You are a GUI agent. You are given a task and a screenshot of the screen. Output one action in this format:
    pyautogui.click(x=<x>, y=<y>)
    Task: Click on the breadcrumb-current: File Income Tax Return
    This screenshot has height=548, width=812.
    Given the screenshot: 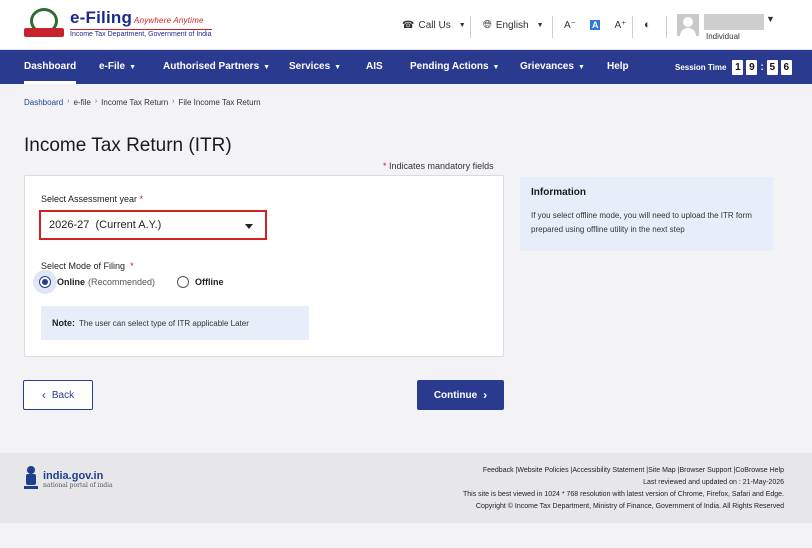 What is the action you would take?
    pyautogui.click(x=219, y=102)
    